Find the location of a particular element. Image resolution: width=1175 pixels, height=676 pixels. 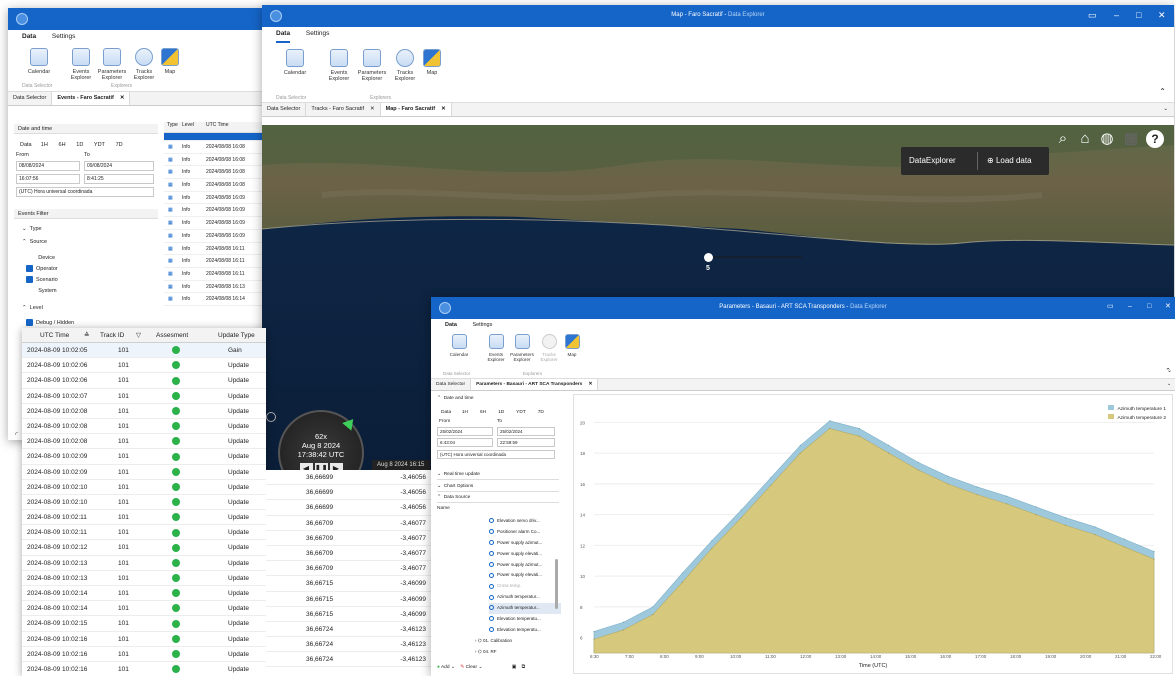

real-time-update-section: ⌄ Real time update is located at coordinates (498, 476).